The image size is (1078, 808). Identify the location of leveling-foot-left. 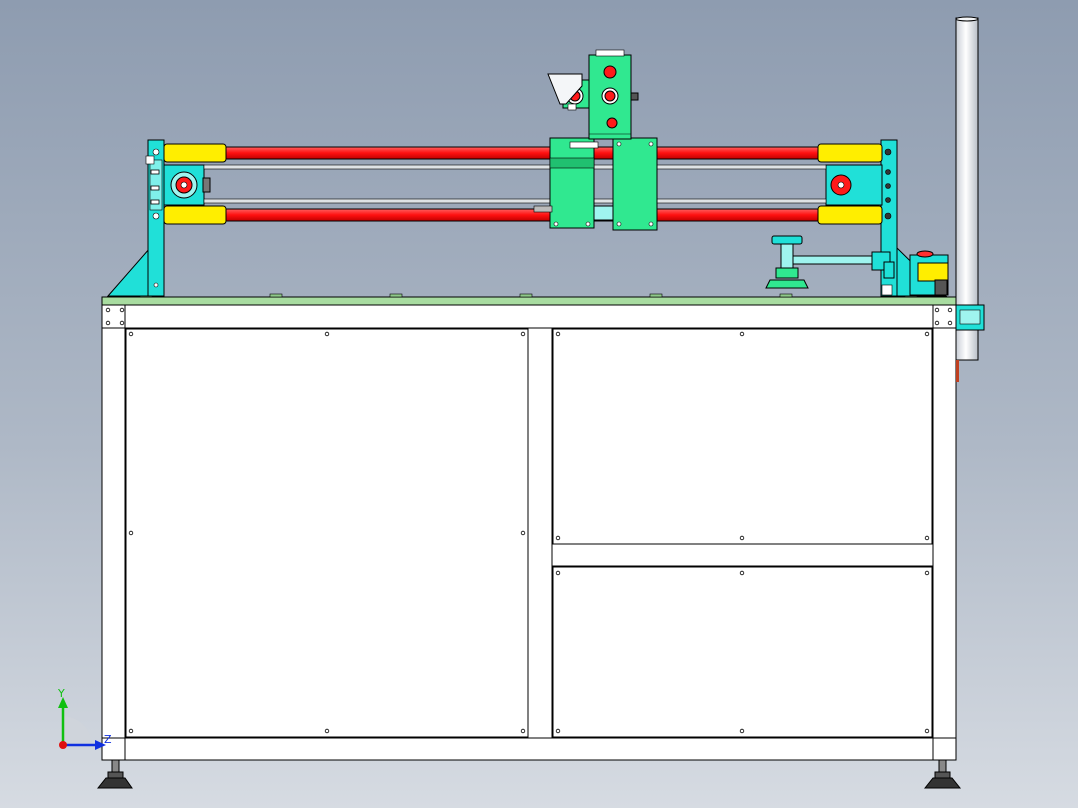
(114, 774).